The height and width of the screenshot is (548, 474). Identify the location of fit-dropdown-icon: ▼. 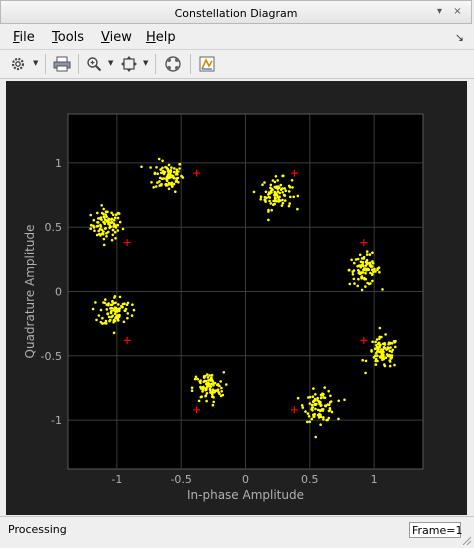
(147, 64).